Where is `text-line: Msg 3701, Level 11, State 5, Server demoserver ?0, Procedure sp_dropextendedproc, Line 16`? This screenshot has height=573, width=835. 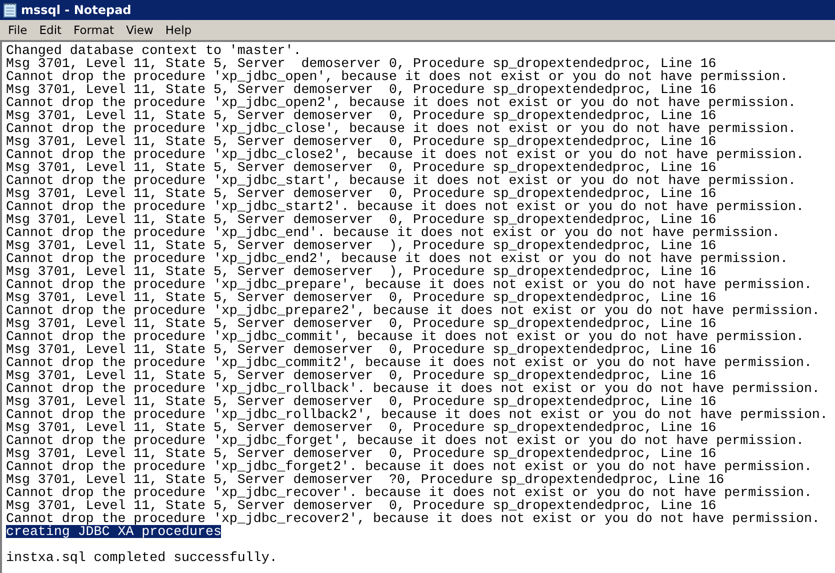
text-line: Msg 3701, Level 11, State 5, Server demoserver ?0, Procedure sp_dropextendedproc, Line 16 is located at coordinates (365, 479).